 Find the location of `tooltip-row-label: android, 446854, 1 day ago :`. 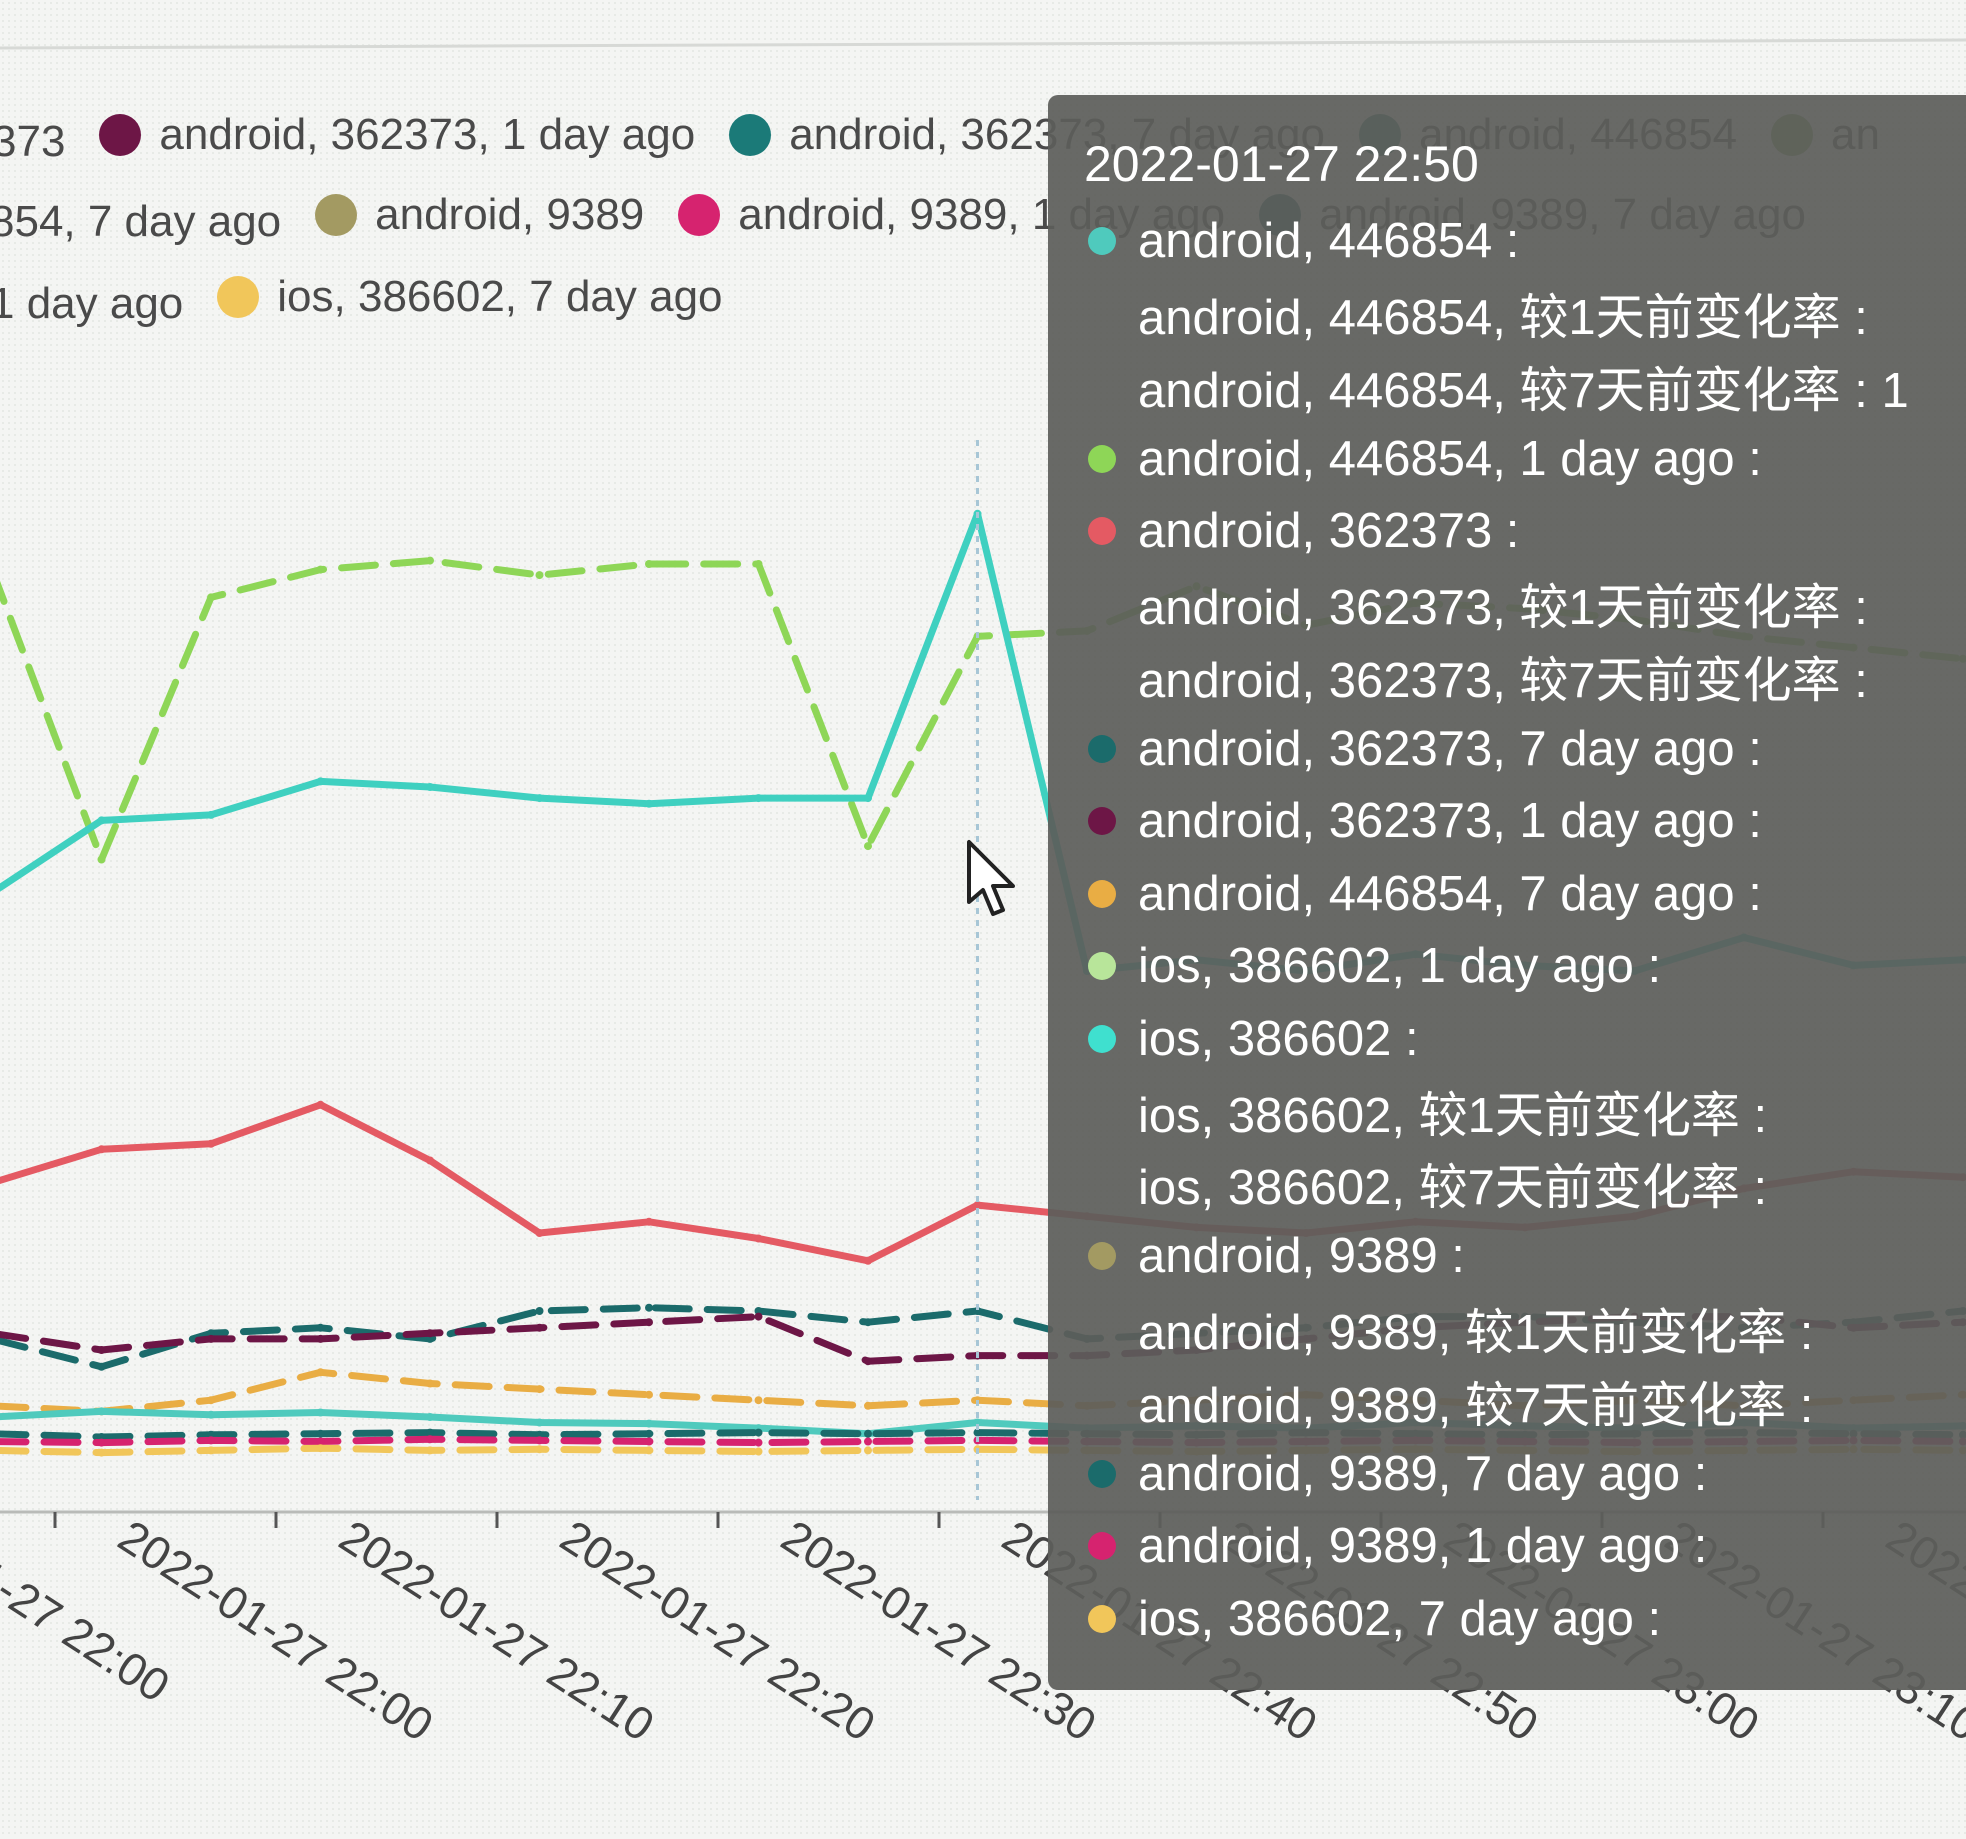

tooltip-row-label: android, 446854, 1 day ago : is located at coordinates (1450, 458).